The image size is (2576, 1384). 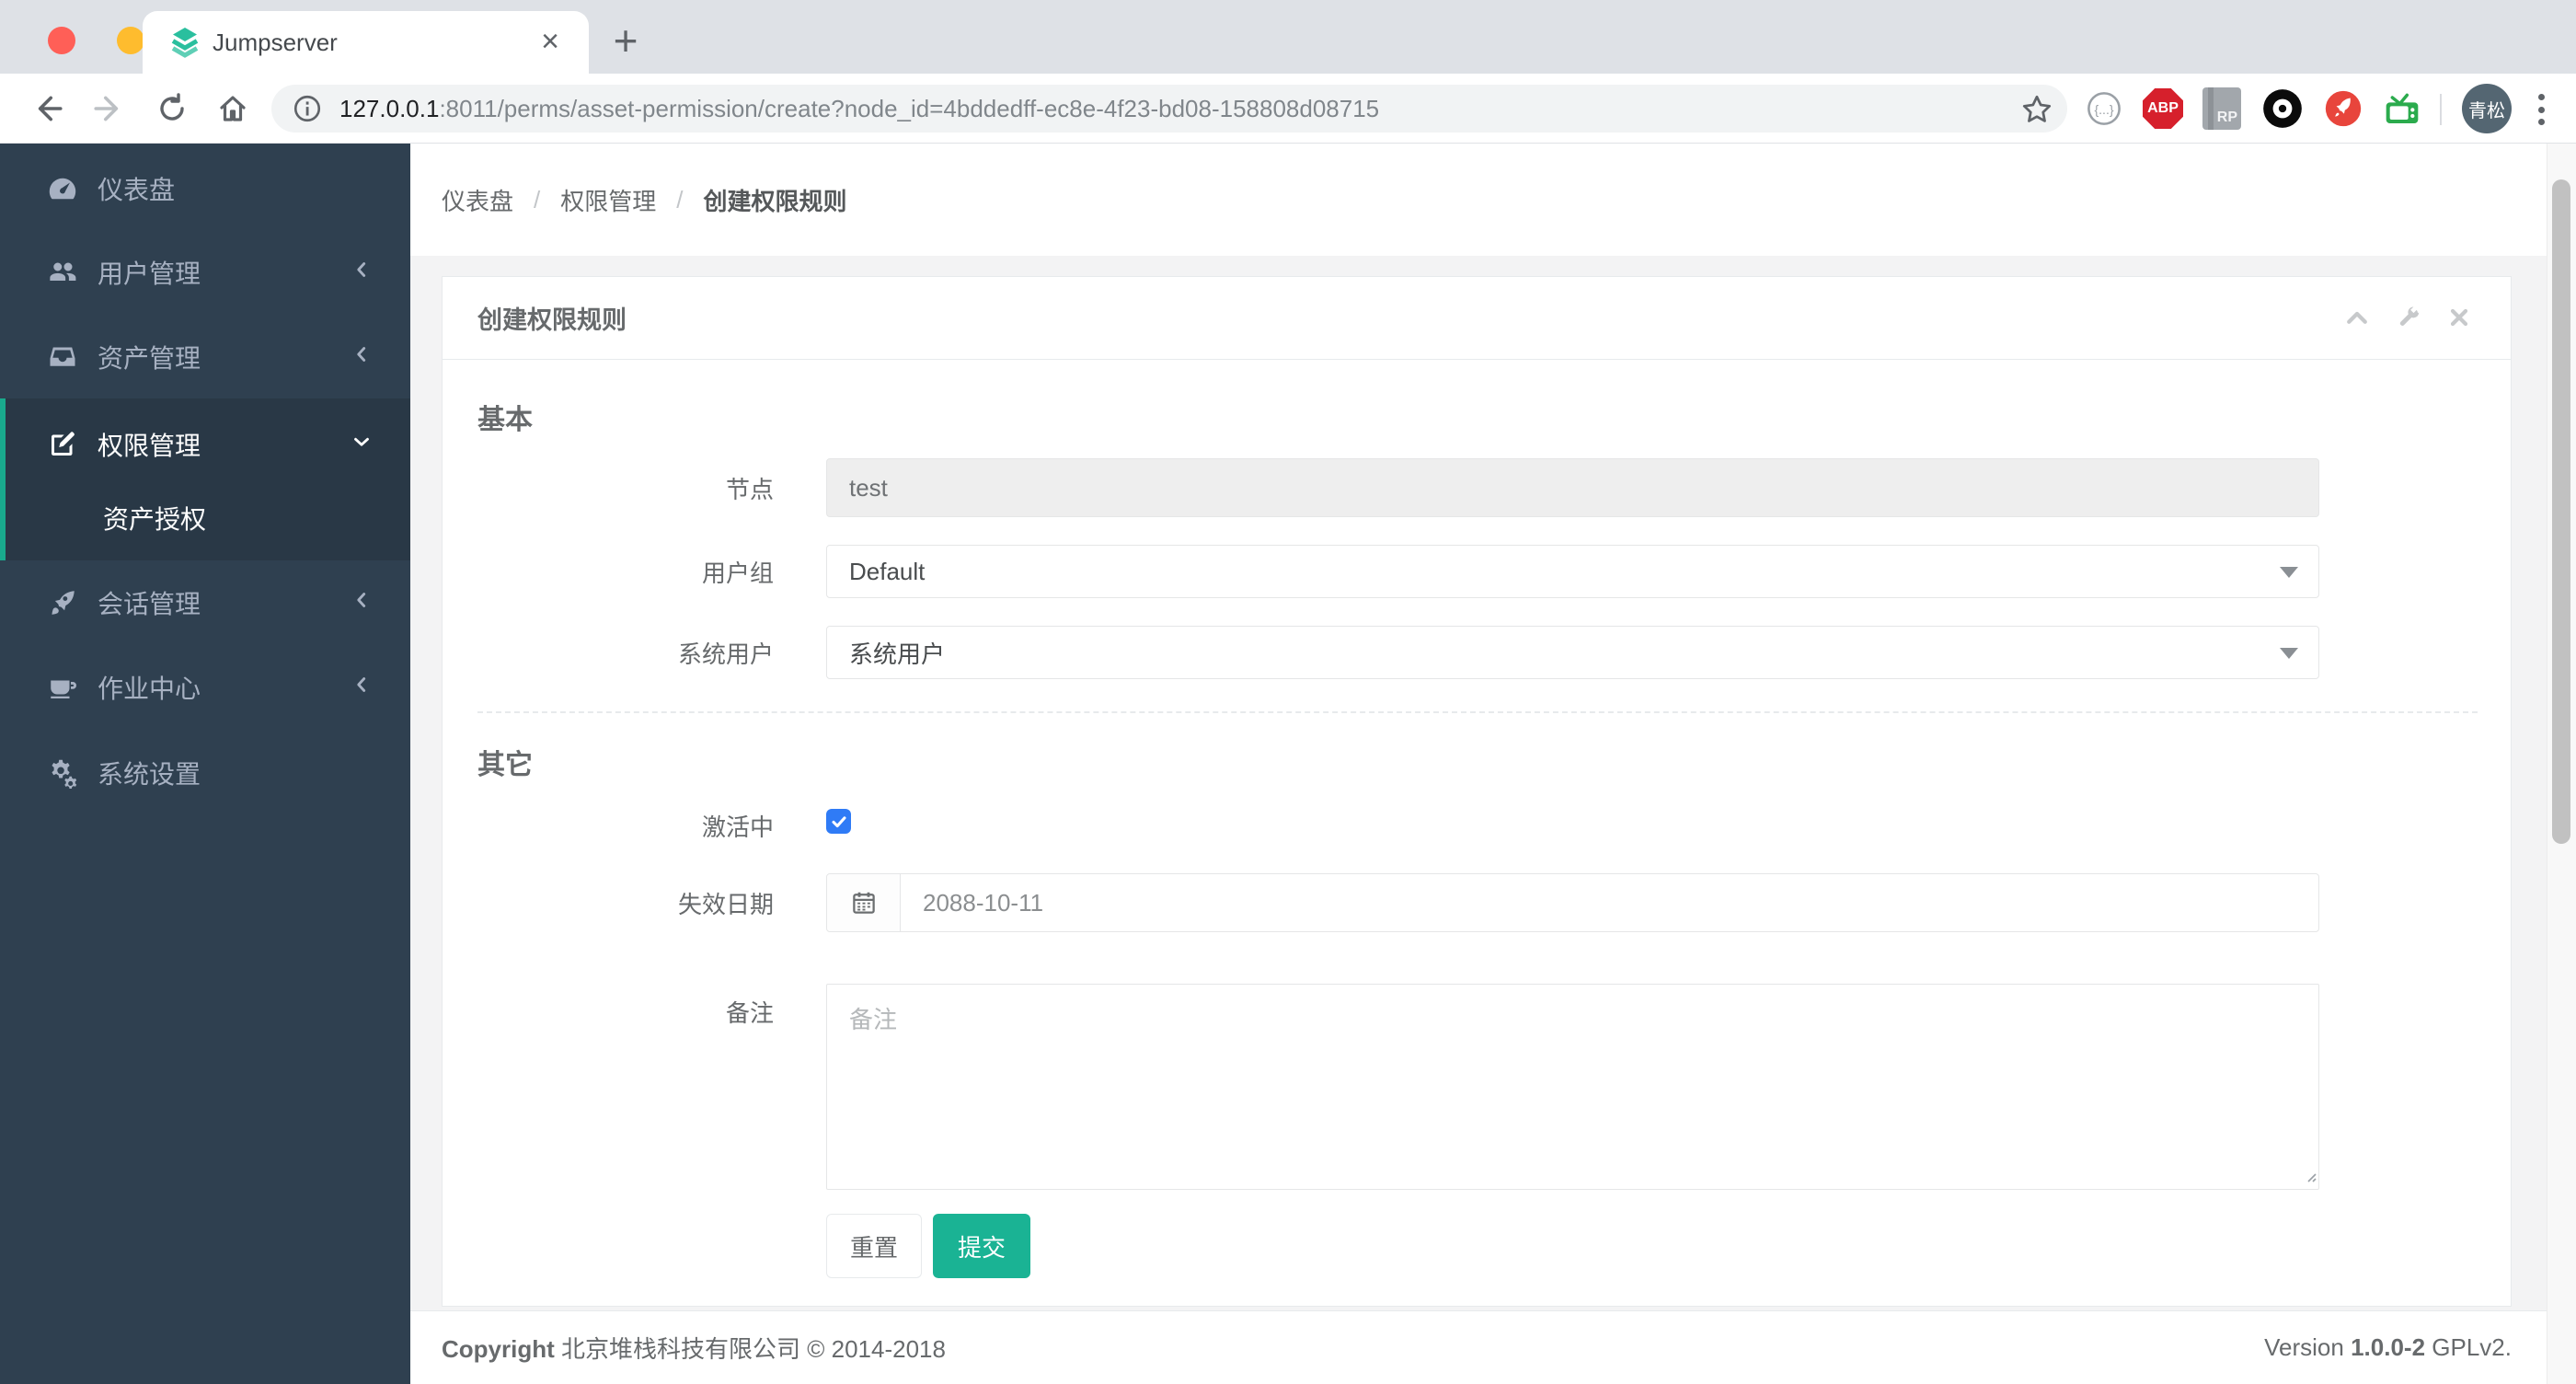 What do you see at coordinates (1288, 37) in the screenshot?
I see `browser-tabstrip: Jumpserver × +` at bounding box center [1288, 37].